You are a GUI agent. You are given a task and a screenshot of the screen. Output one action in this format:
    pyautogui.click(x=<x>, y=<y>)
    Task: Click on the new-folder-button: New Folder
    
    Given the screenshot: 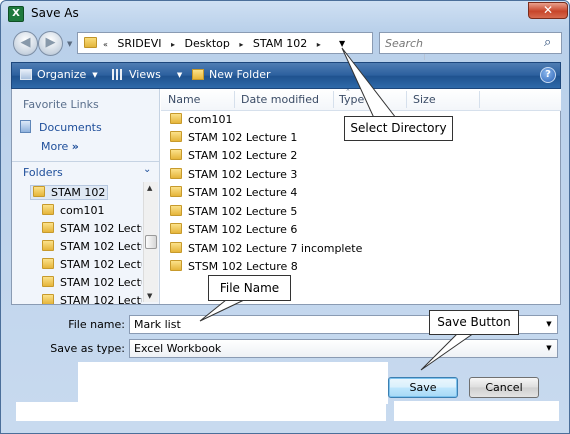 What is the action you would take?
    pyautogui.click(x=231, y=74)
    